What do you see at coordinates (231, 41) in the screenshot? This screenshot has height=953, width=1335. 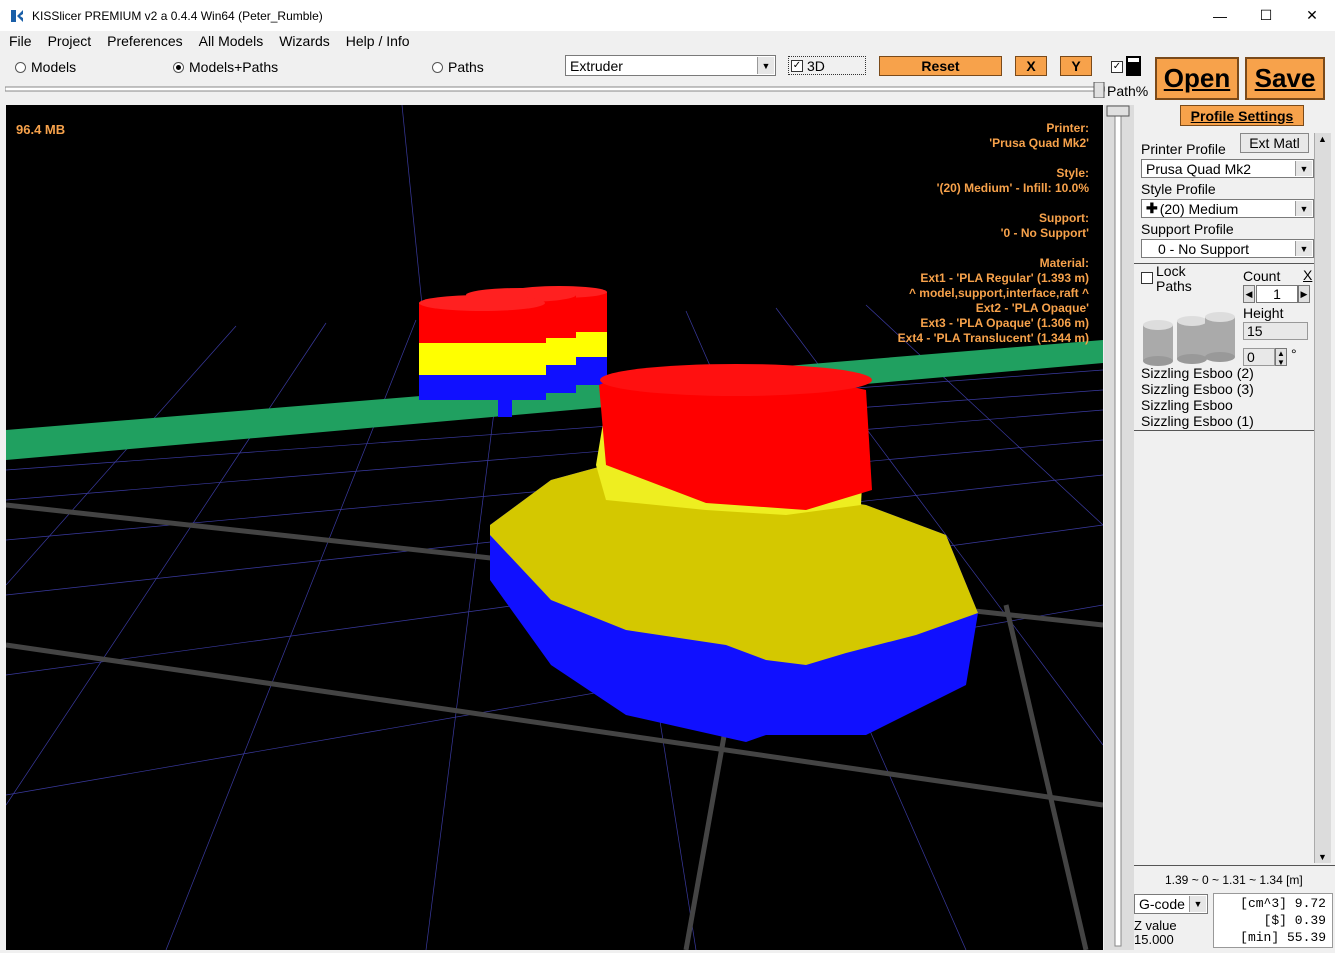 I see `menu-all-models: All Models` at bounding box center [231, 41].